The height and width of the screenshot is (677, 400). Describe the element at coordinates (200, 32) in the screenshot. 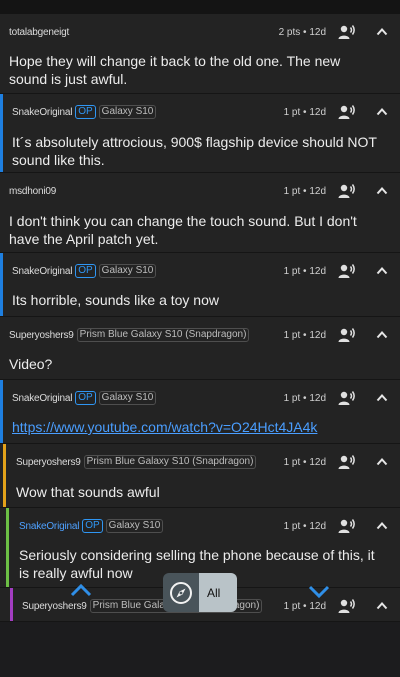

I see `comment-header: totalabgeneigt 2 pts • 12d` at that location.